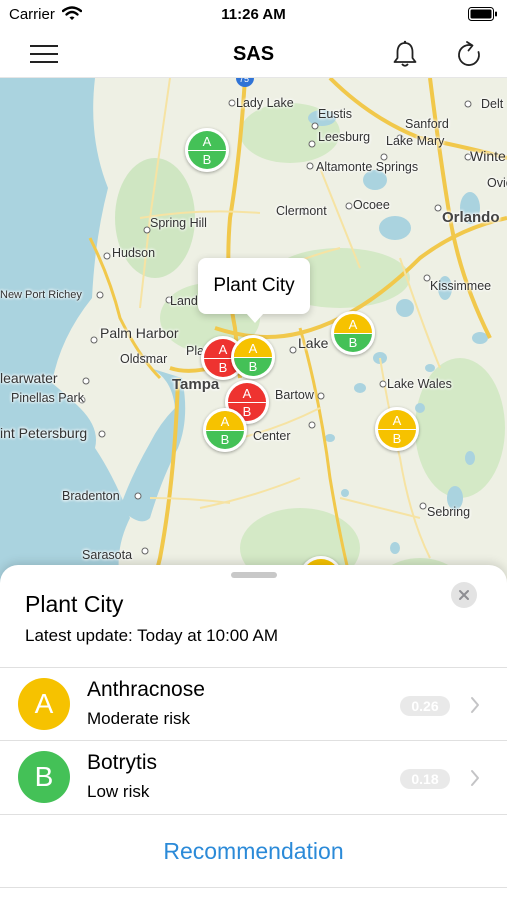  What do you see at coordinates (425, 706) in the screenshot?
I see `risk-value-badge: 0.26` at bounding box center [425, 706].